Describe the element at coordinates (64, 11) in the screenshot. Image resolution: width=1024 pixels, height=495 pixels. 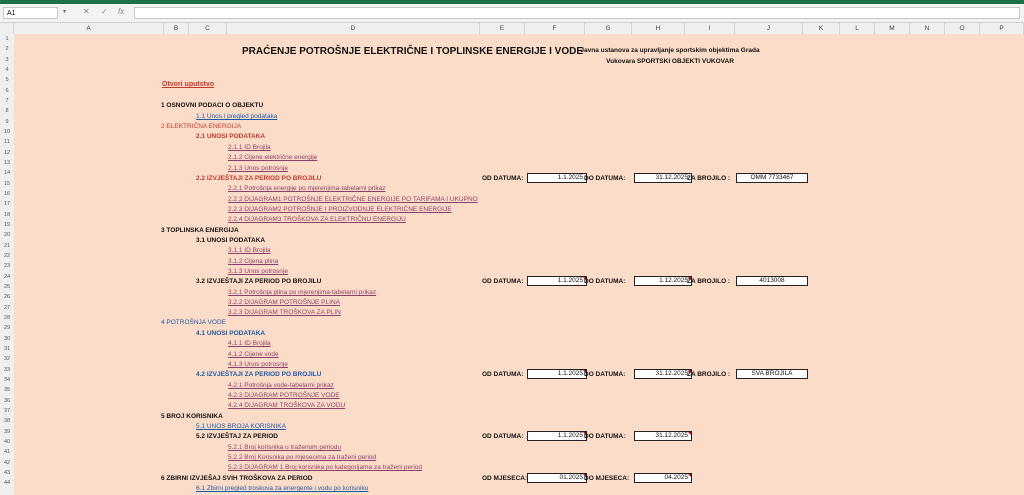
I see `chevron-down-icon: ▾` at that location.